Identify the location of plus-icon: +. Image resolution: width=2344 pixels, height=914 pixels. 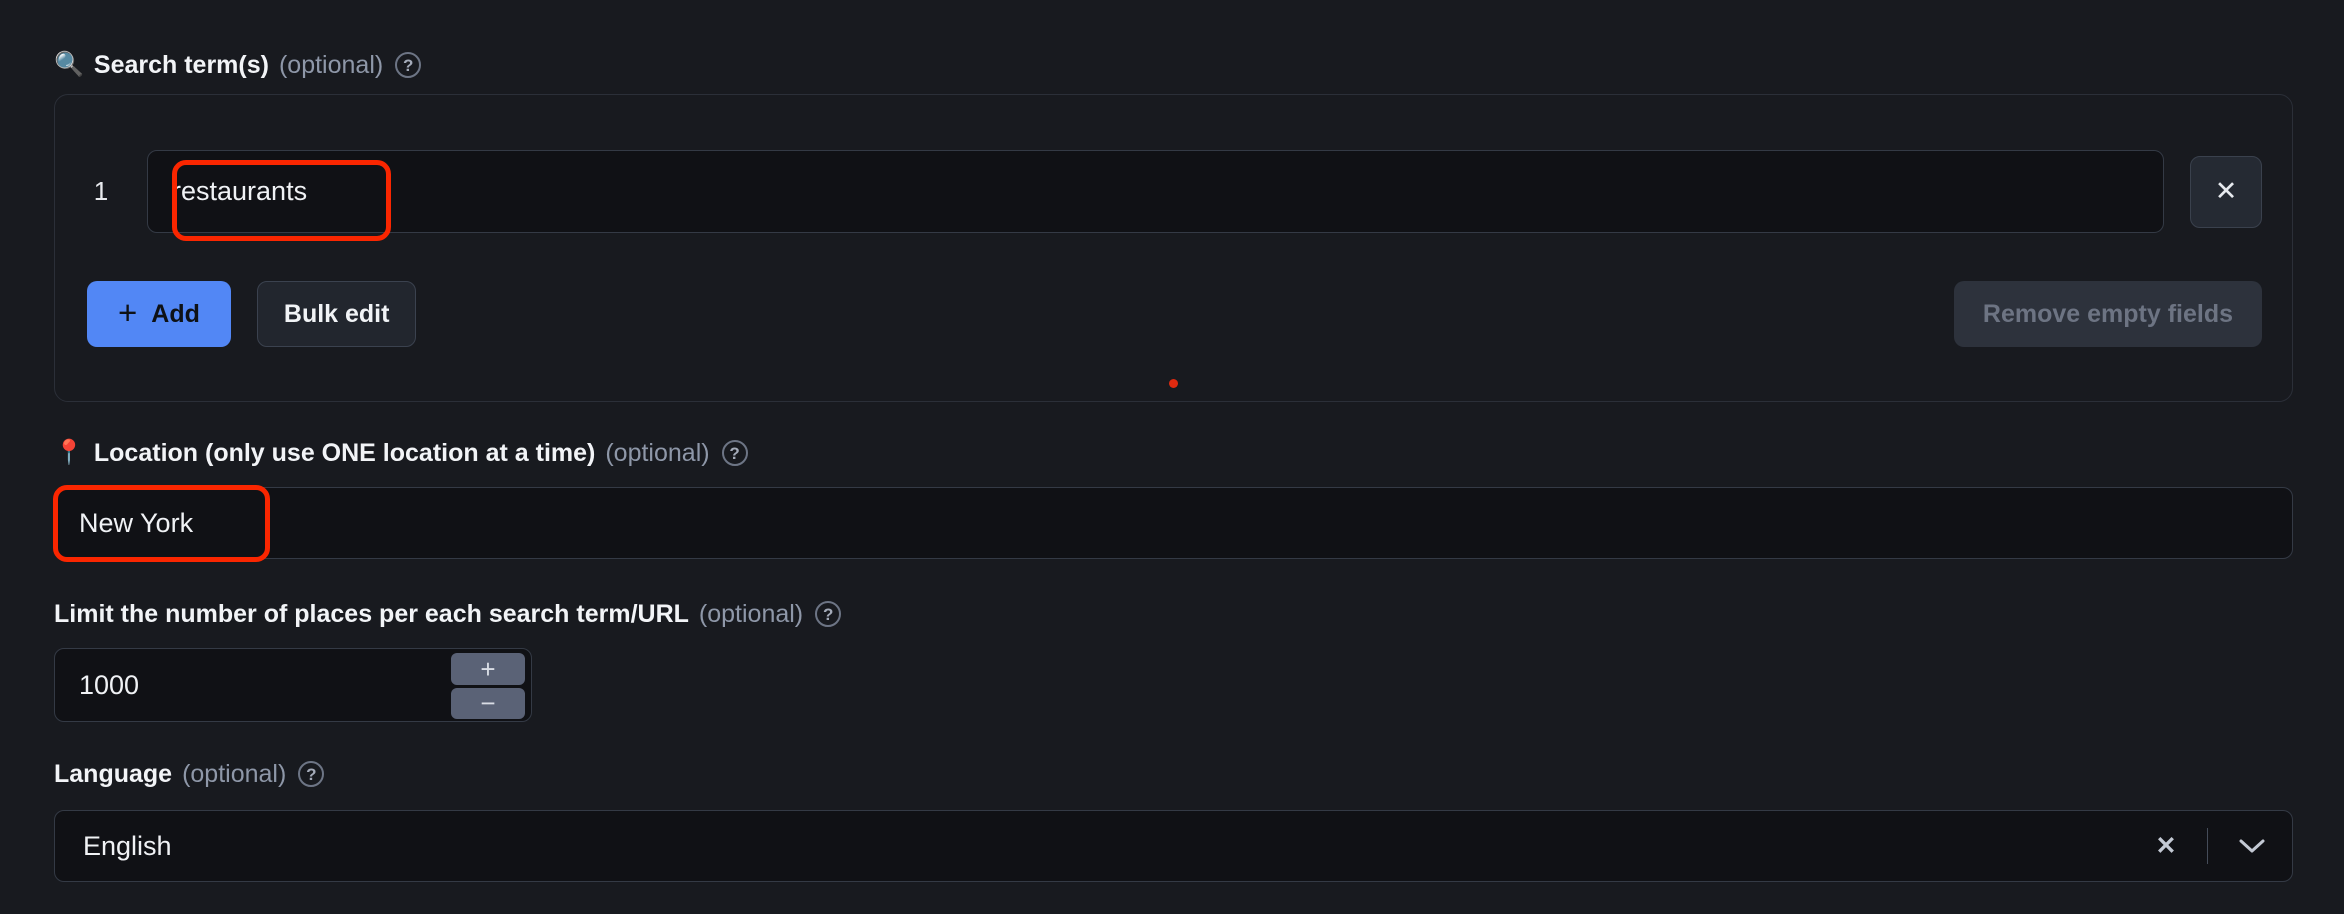
(128, 312).